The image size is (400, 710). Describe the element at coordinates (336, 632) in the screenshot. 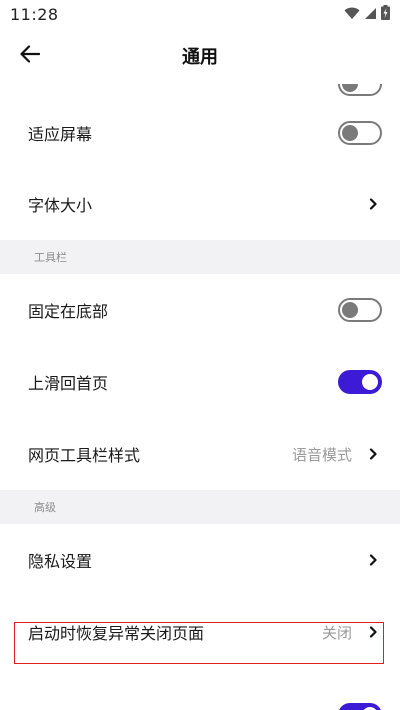

I see `setting-value: 关闭` at that location.